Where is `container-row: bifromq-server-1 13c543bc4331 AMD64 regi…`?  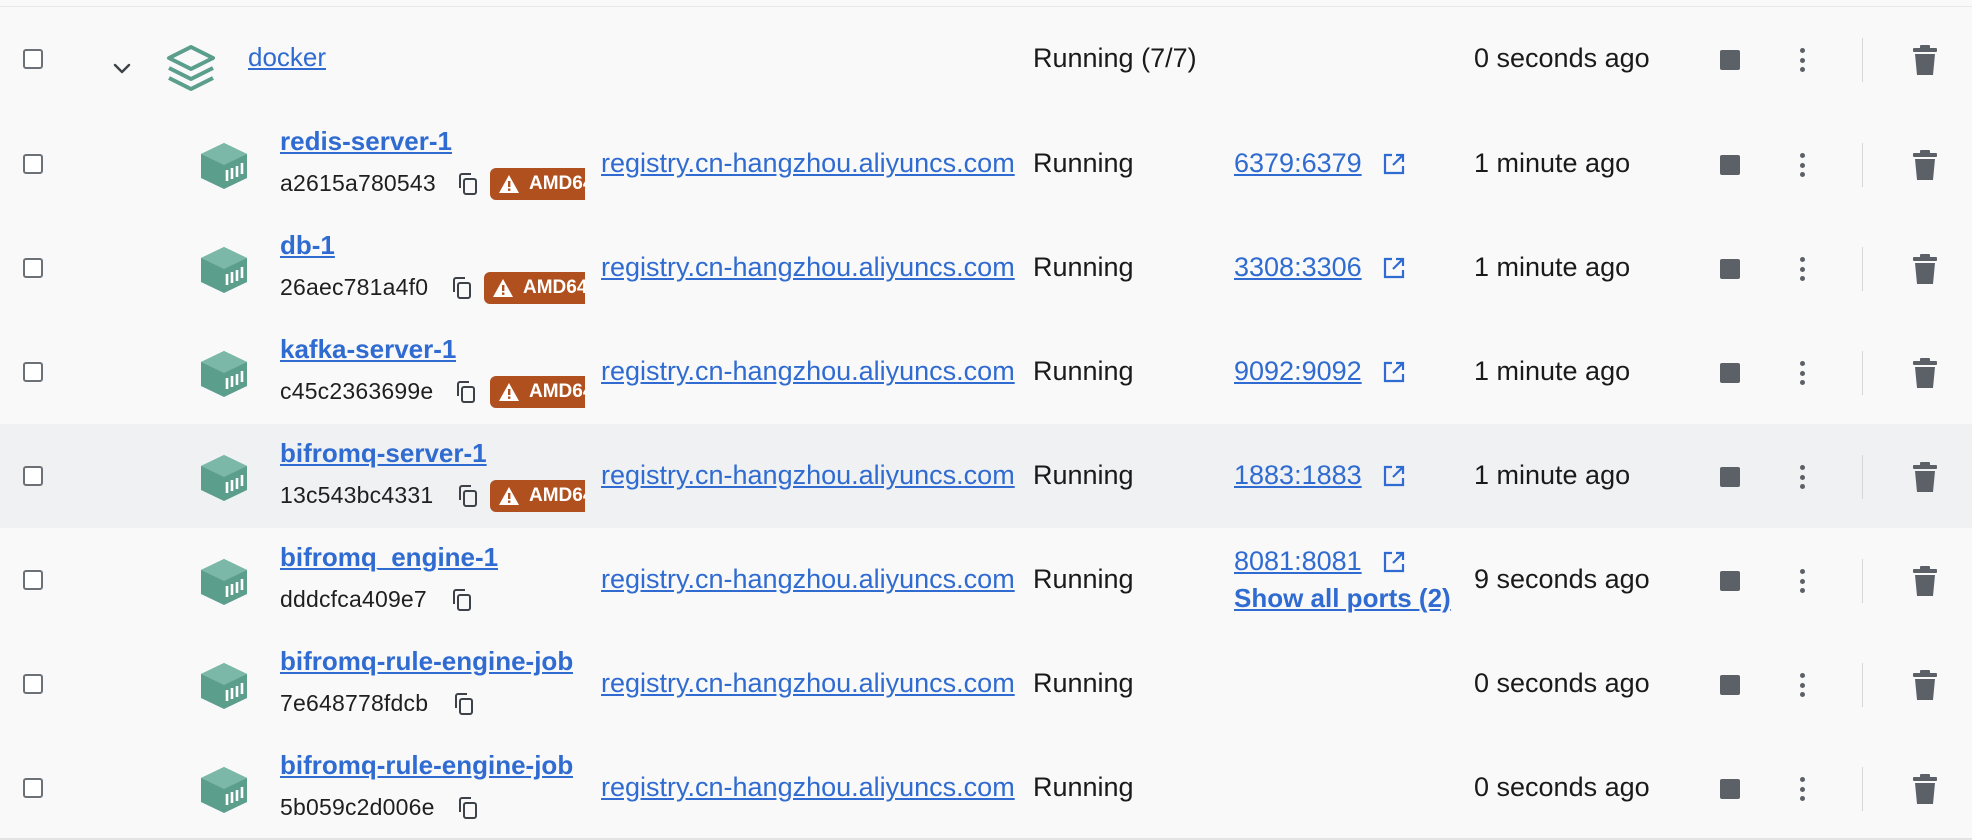 container-row: bifromq-server-1 13c543bc4331 AMD64 regi… is located at coordinates (986, 476).